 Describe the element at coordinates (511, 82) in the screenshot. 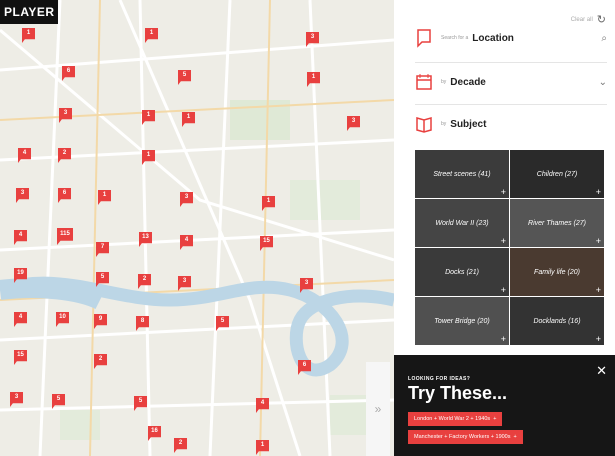

I see `decade-filter: by Decade ⌄` at that location.